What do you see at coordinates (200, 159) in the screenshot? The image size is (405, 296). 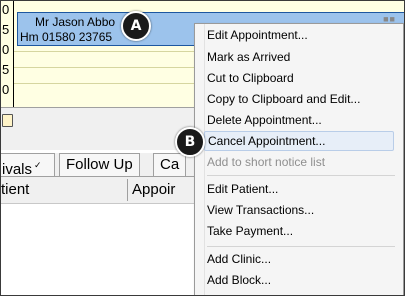 I see `menu-gutter` at bounding box center [200, 159].